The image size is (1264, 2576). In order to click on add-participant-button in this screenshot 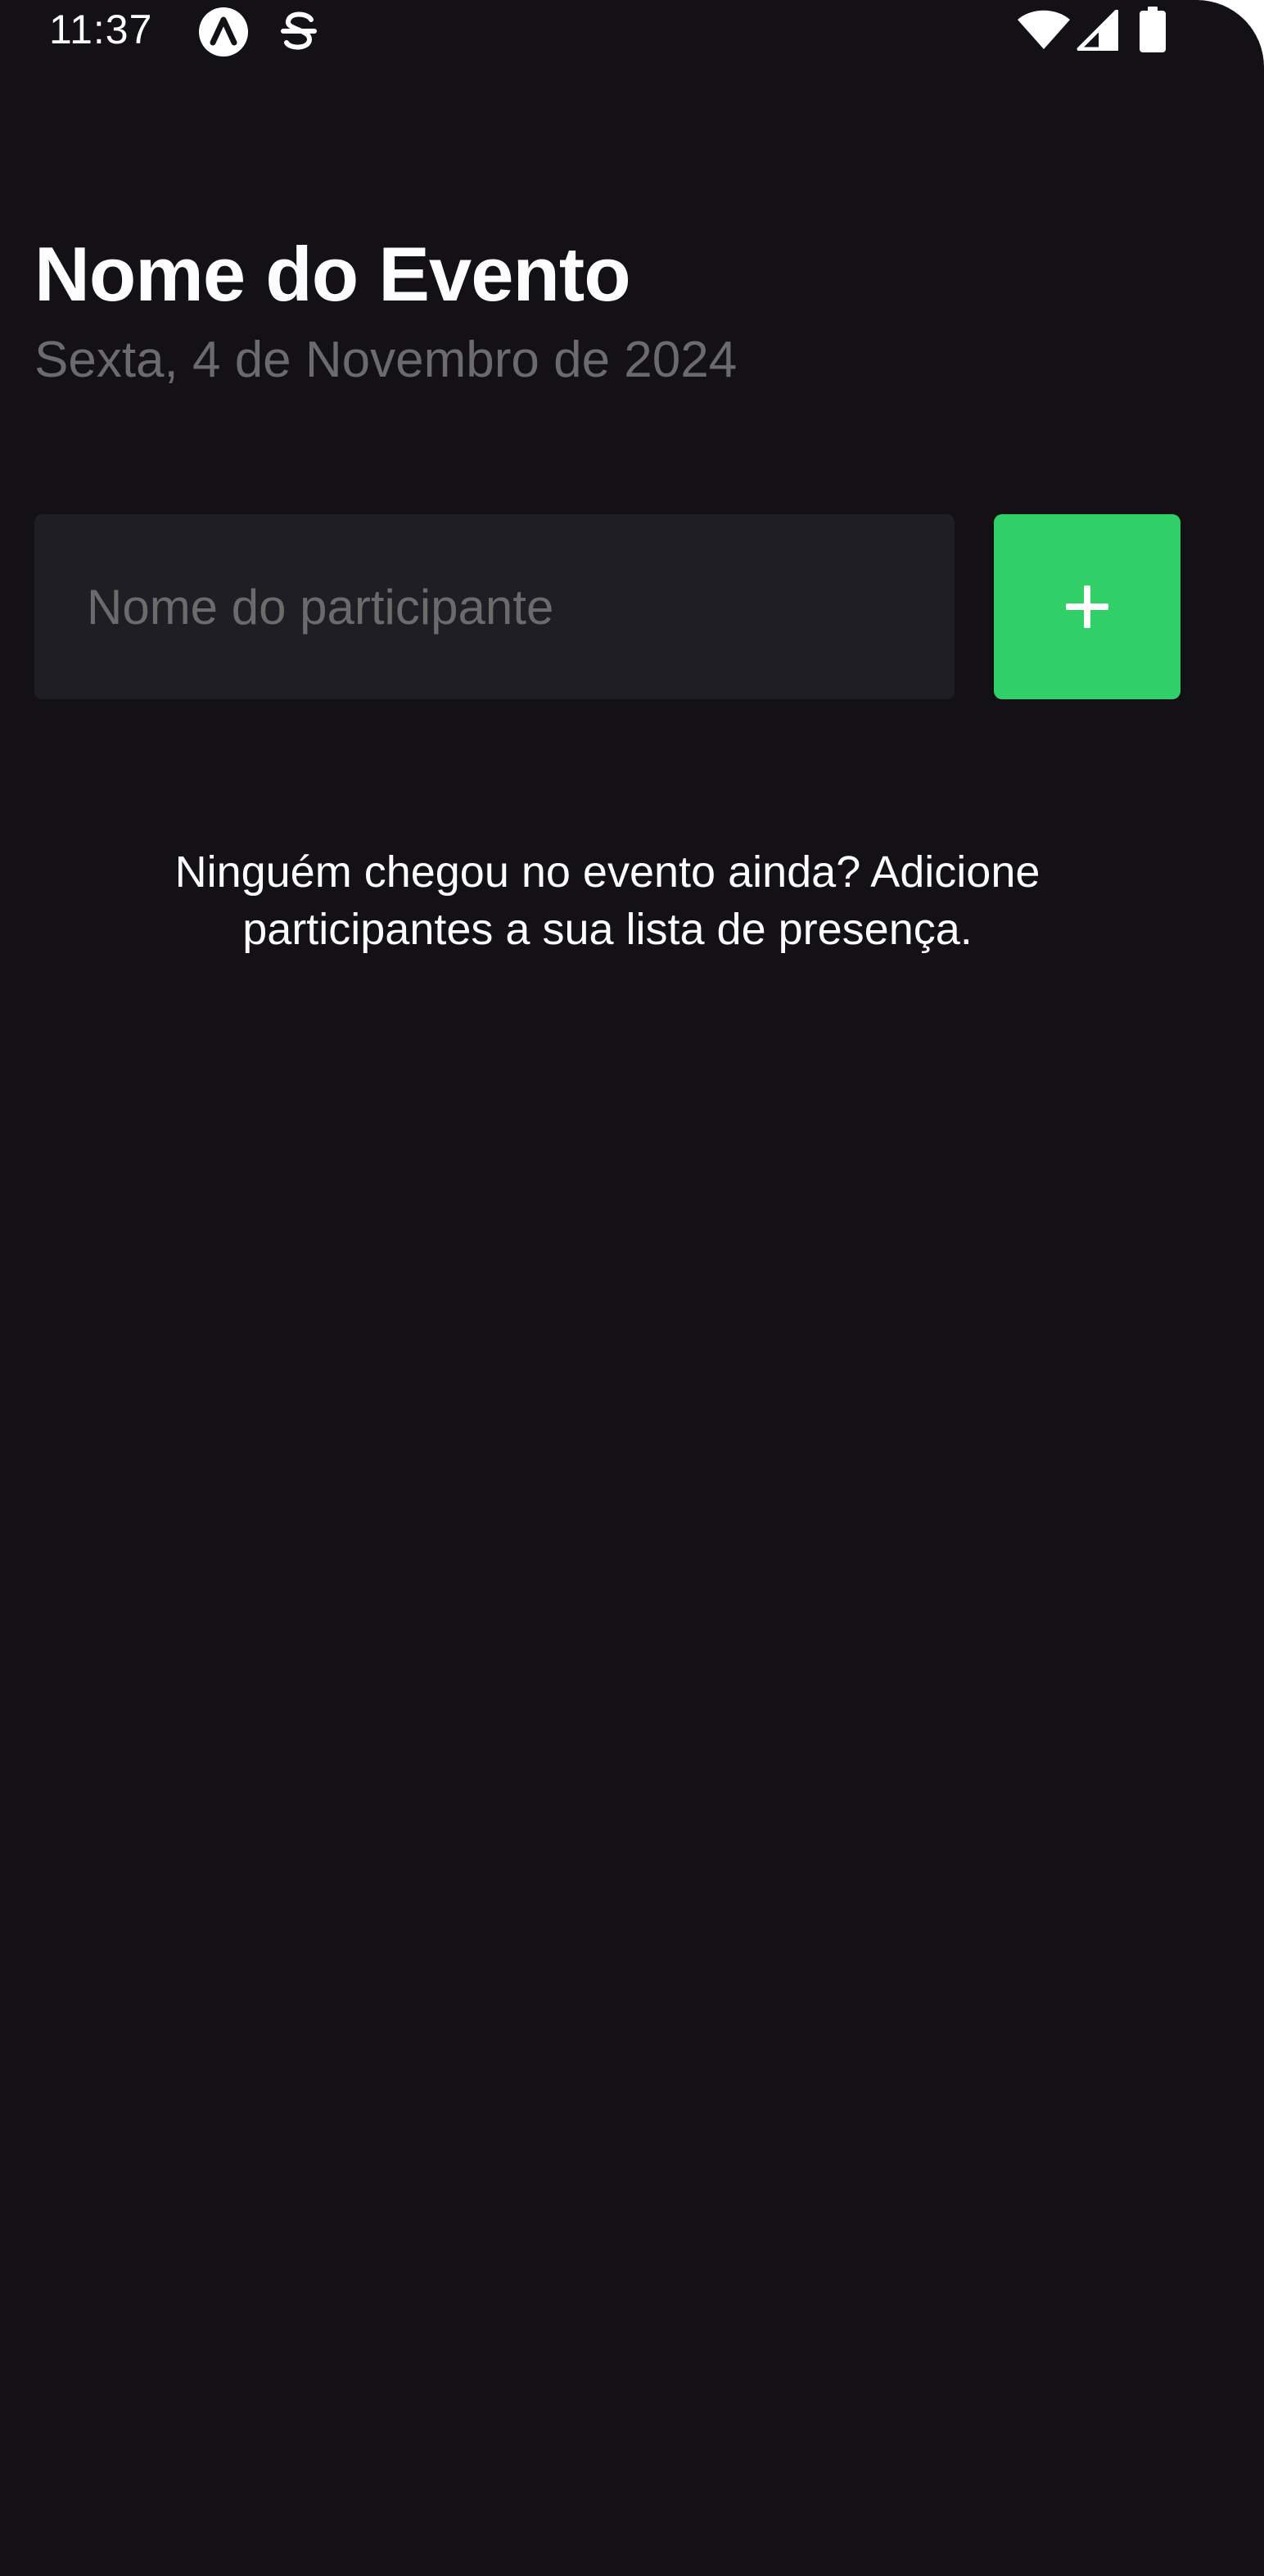, I will do `click(1087, 606)`.